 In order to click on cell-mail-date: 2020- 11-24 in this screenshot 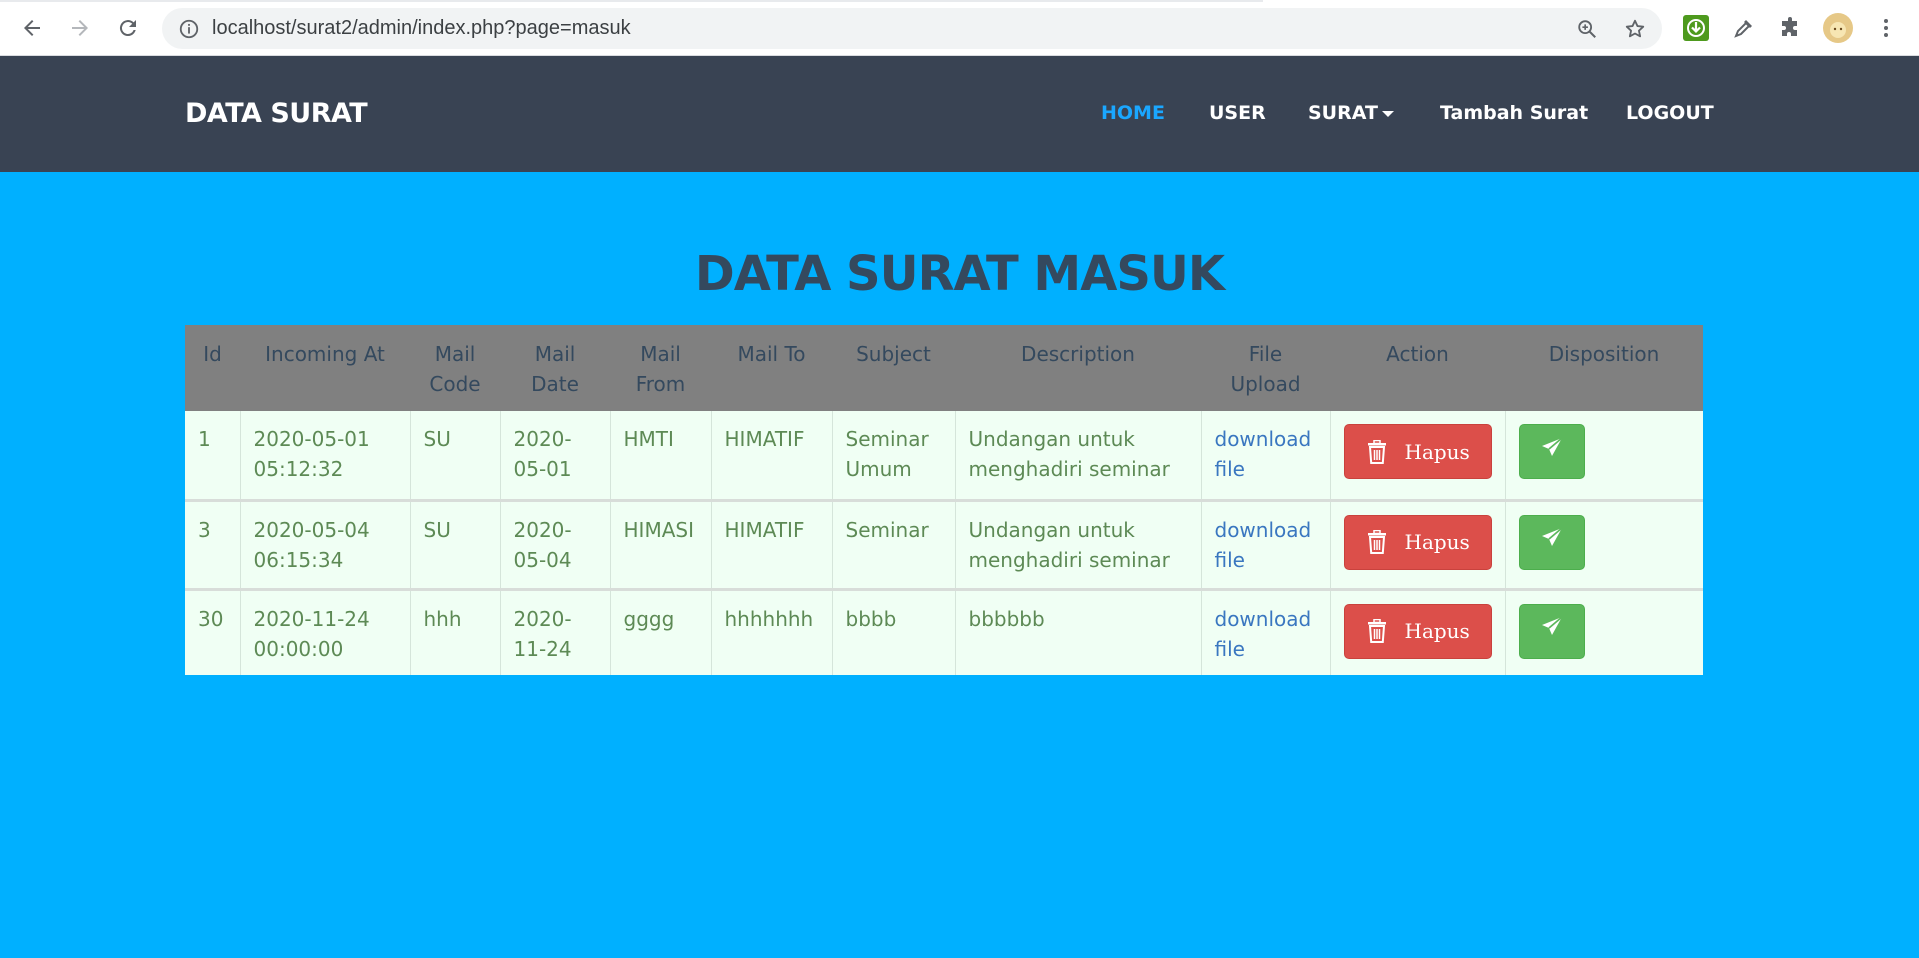, I will do `click(554, 632)`.